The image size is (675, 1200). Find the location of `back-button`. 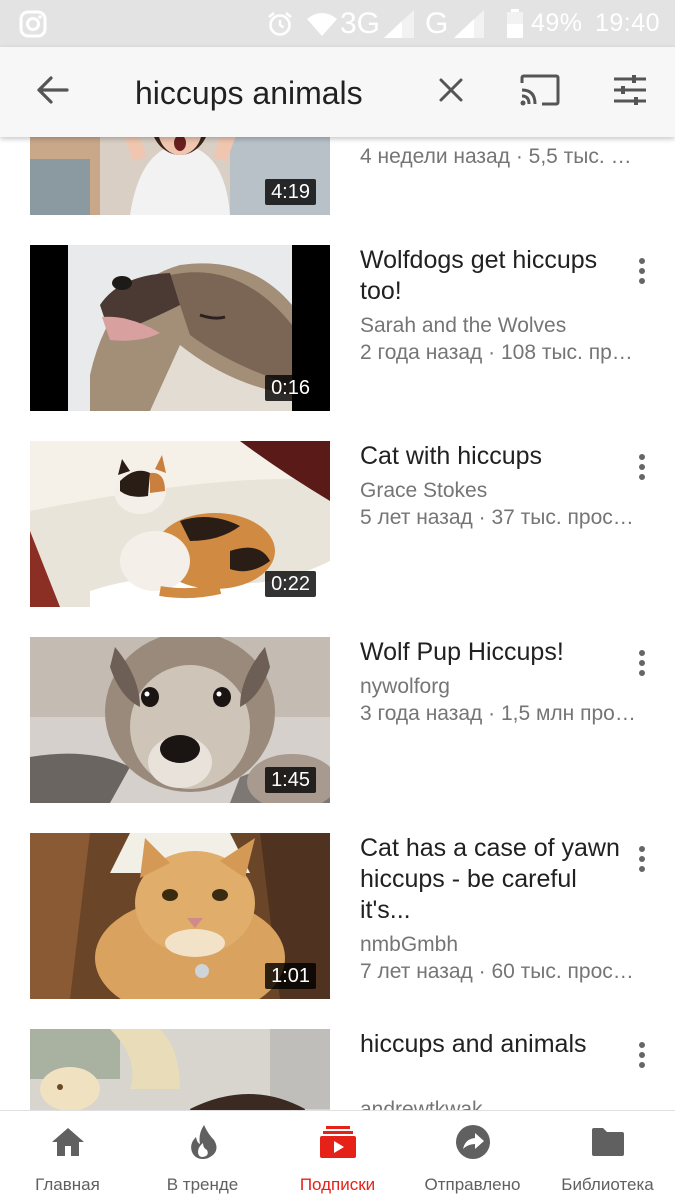

back-button is located at coordinates (52, 92).